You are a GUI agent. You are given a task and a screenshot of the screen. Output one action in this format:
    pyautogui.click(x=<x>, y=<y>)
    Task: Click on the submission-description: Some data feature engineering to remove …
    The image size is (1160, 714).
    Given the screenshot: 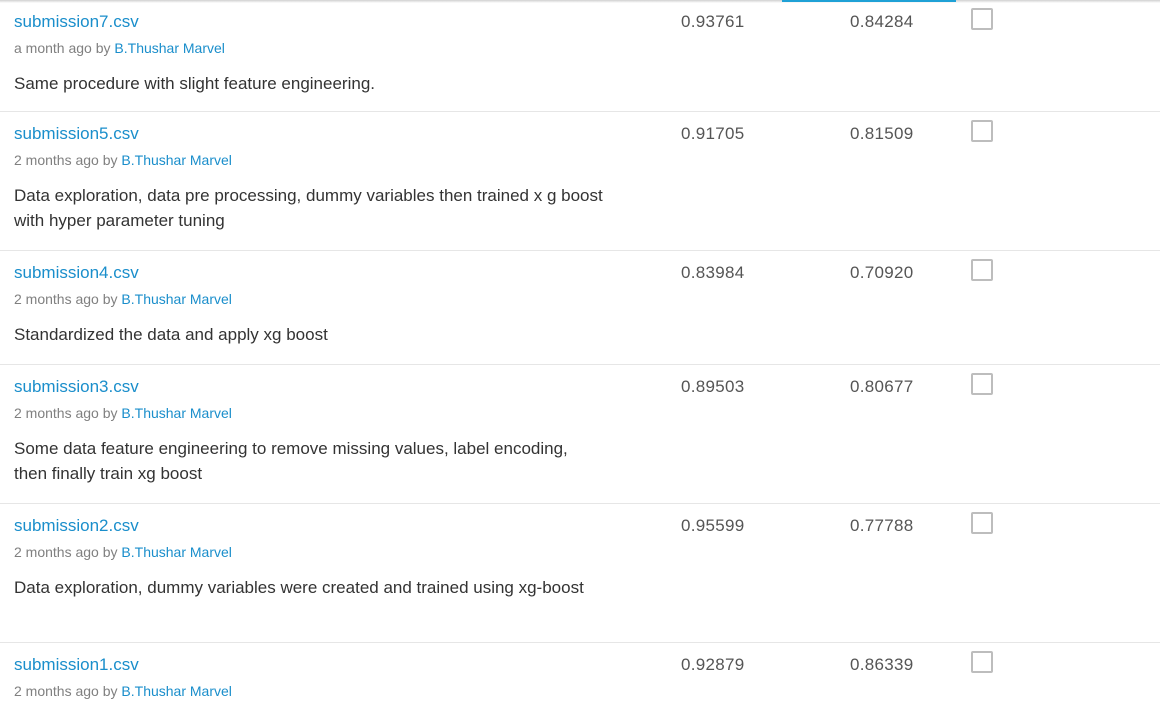 What is the action you would take?
    pyautogui.click(x=291, y=461)
    